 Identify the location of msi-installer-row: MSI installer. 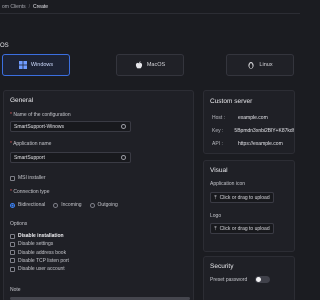
(28, 178).